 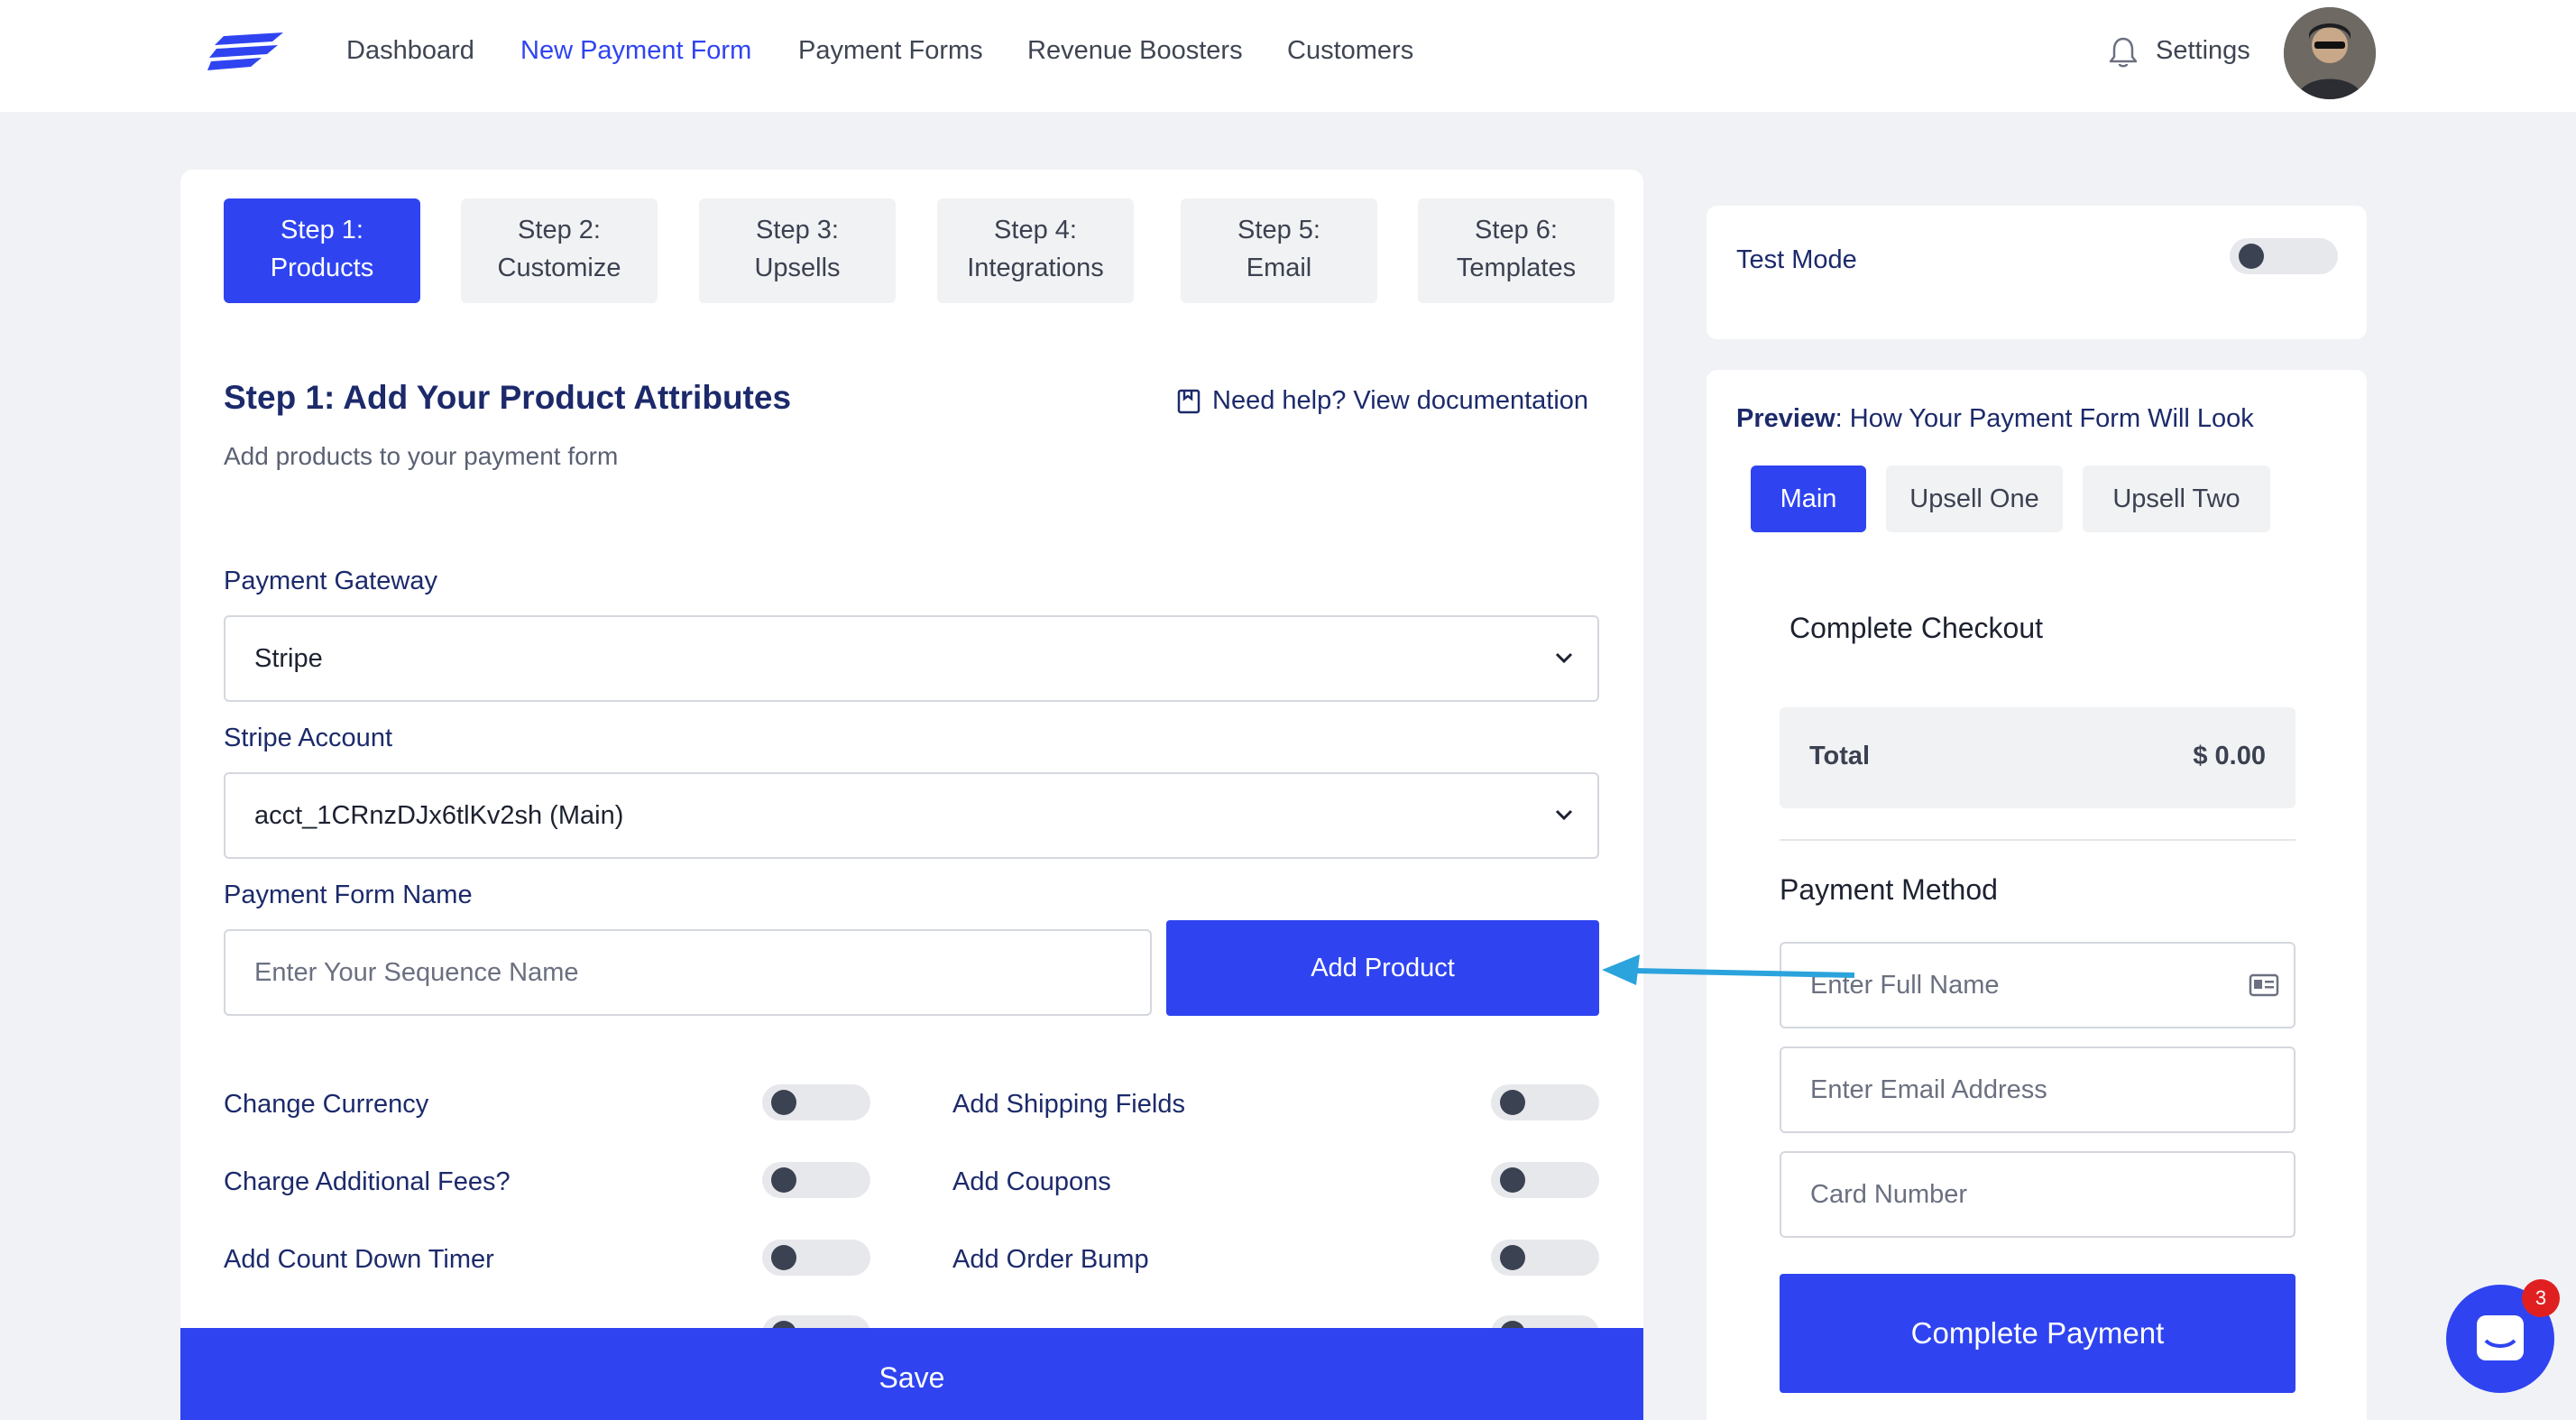 What do you see at coordinates (911, 1374) in the screenshot?
I see `save-button: Save` at bounding box center [911, 1374].